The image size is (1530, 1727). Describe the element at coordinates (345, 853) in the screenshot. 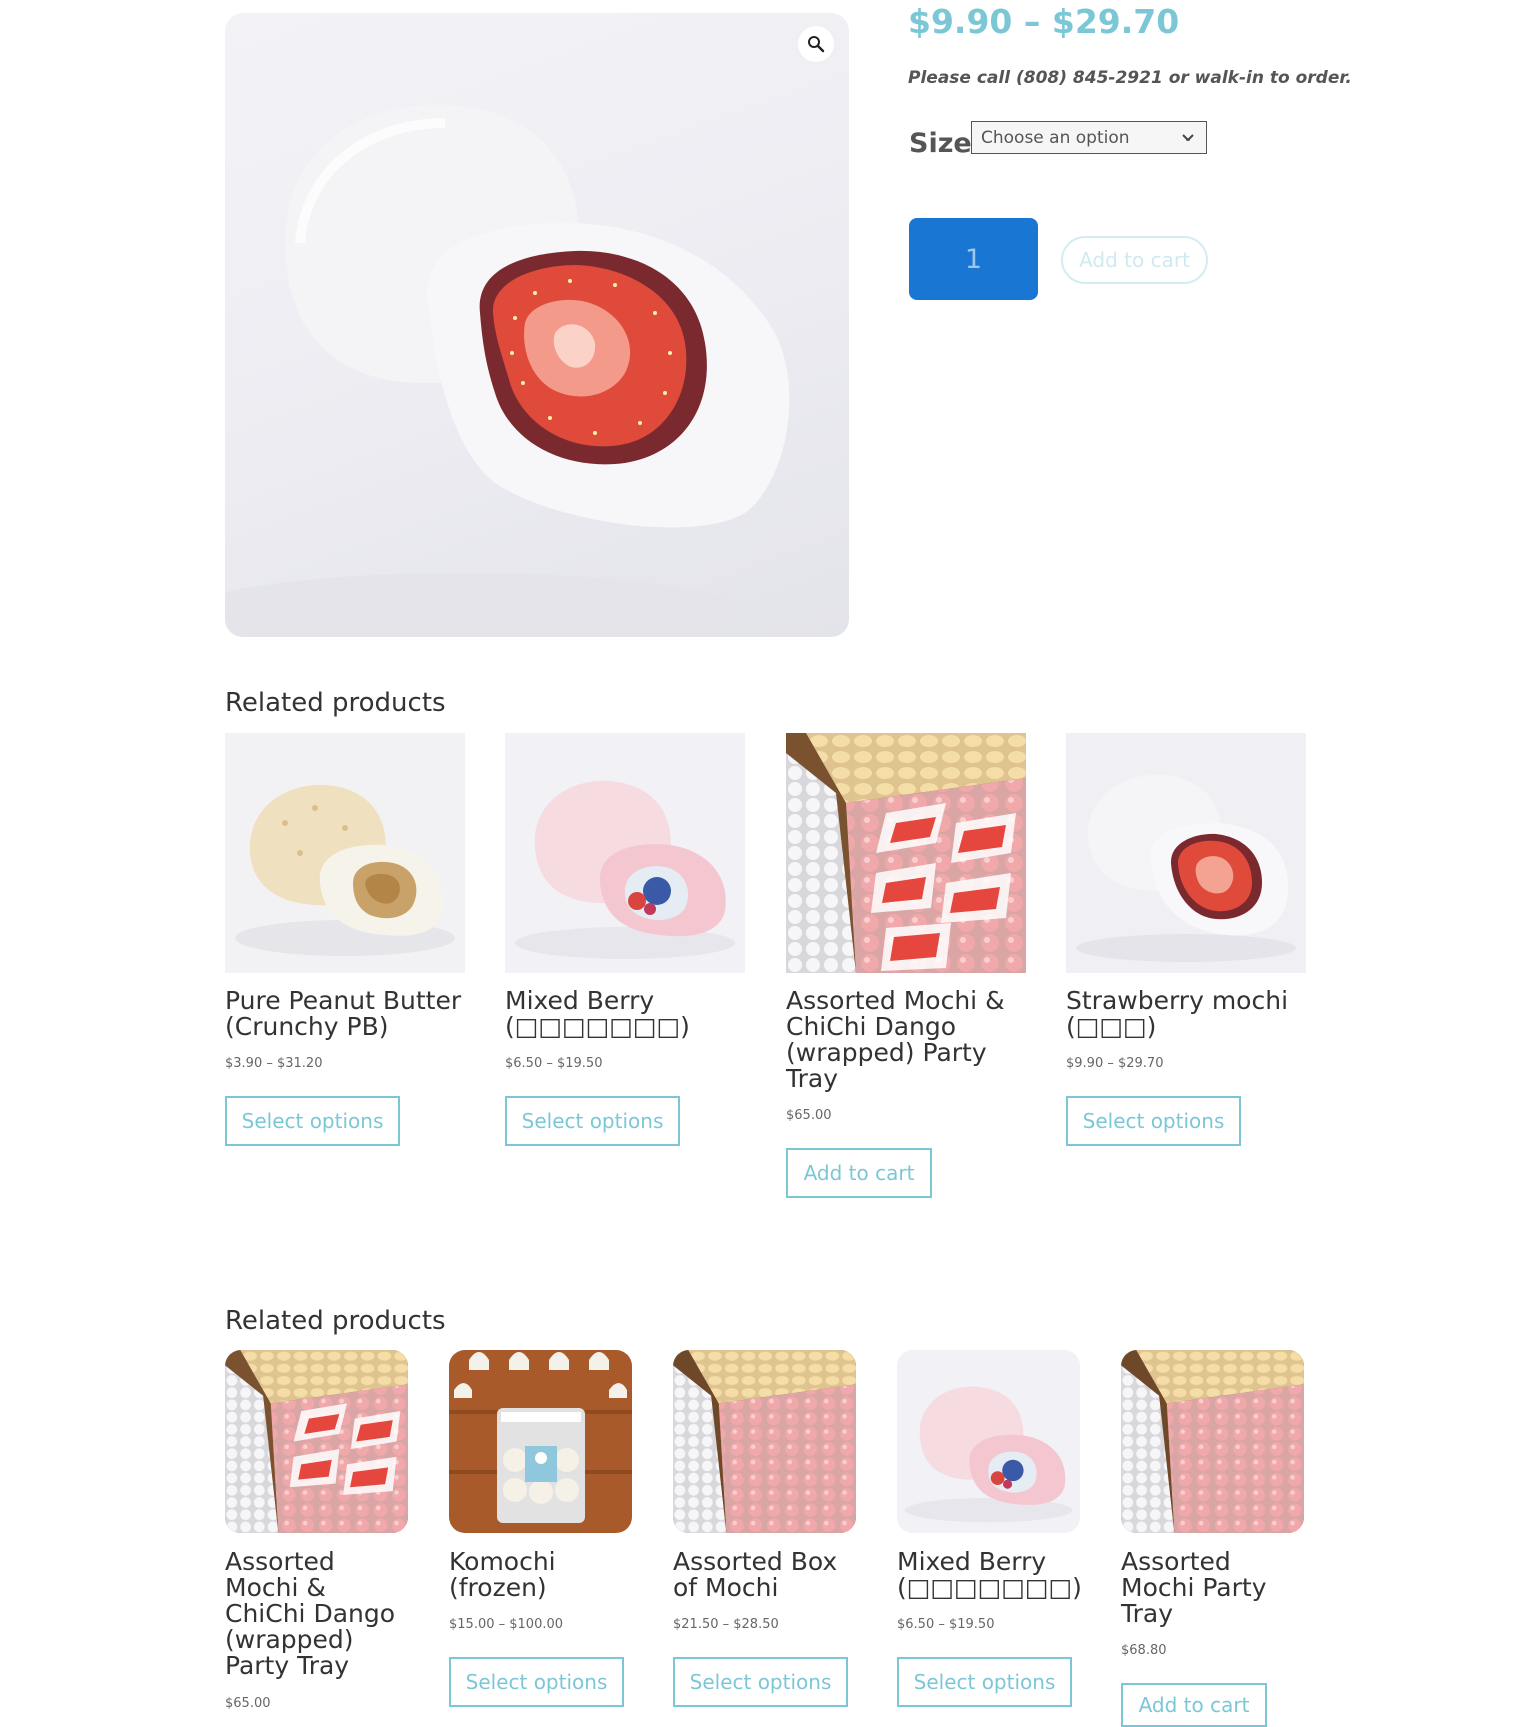

I see `product-image-peanut-butter` at that location.